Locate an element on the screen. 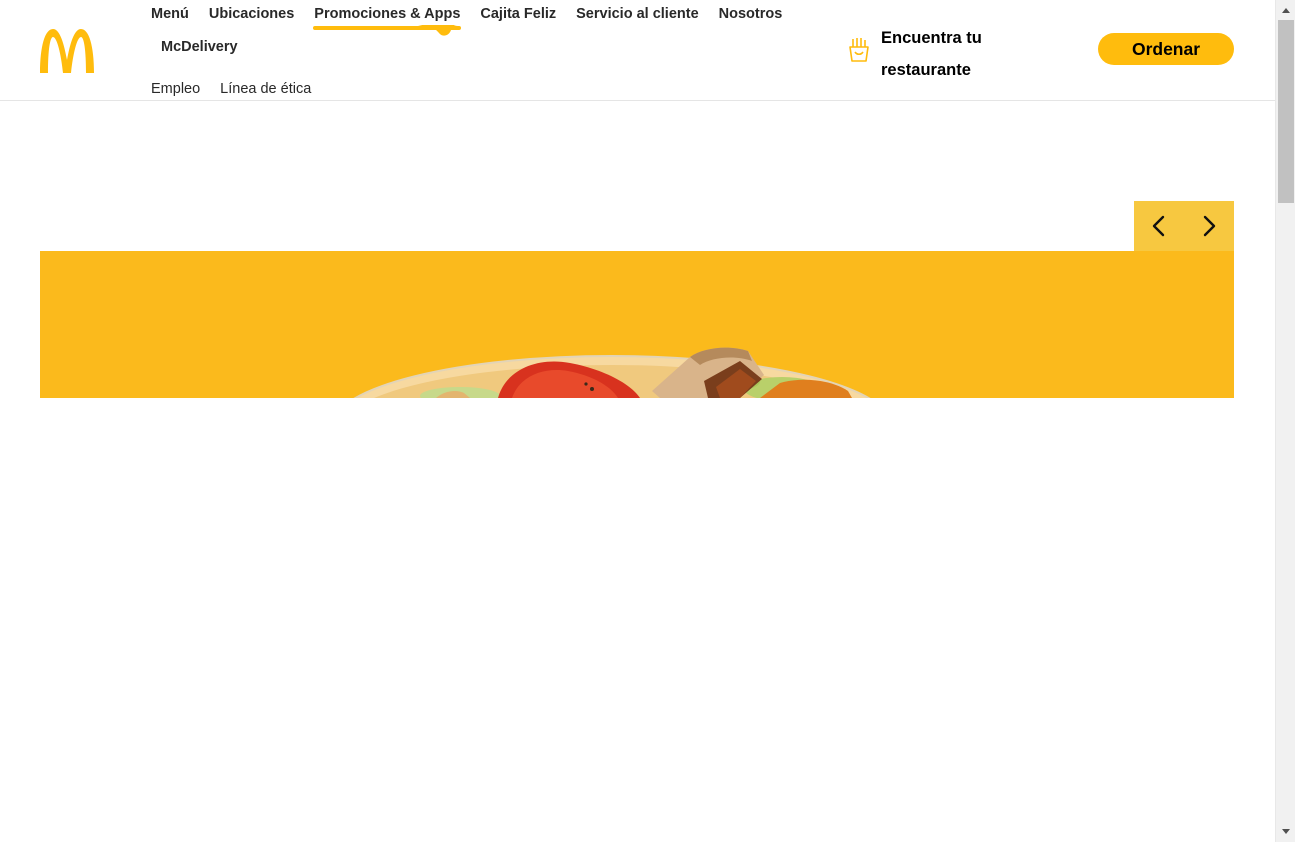  nav-item-empleo: Empleo is located at coordinates (175, 89).